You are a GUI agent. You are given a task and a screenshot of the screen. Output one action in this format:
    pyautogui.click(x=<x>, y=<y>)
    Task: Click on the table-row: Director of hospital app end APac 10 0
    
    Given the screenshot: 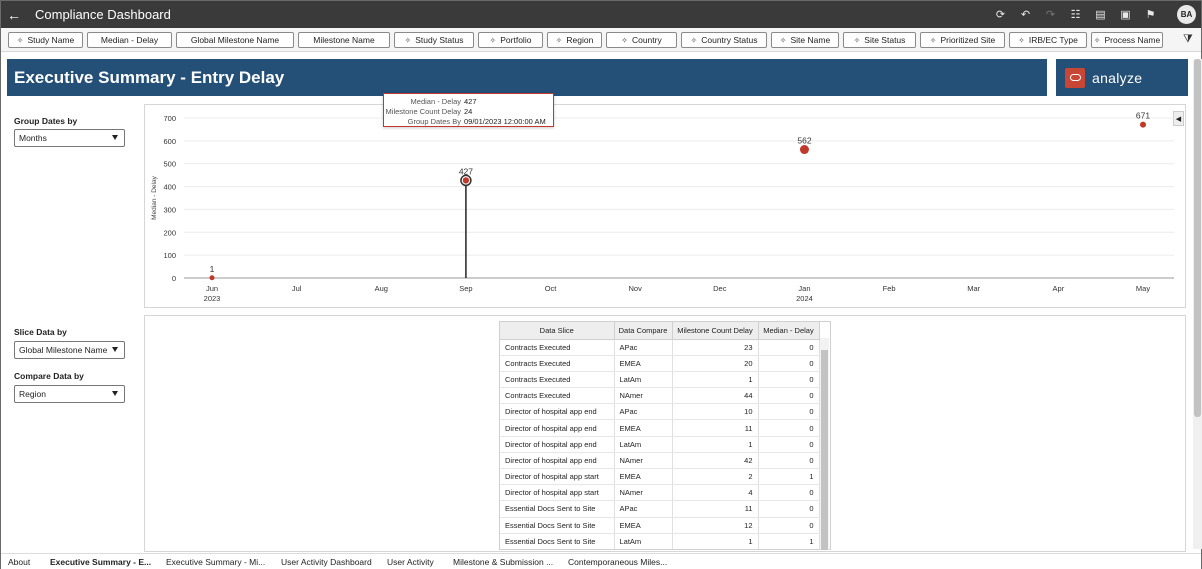 What is the action you would take?
    pyautogui.click(x=660, y=412)
    